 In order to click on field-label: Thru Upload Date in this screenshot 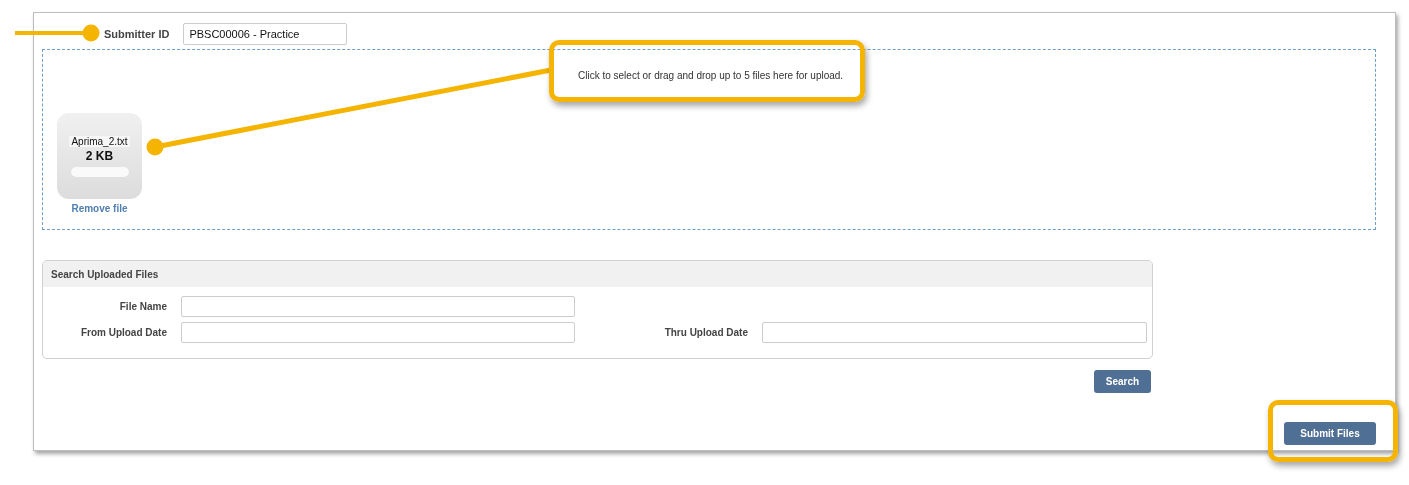, I will do `click(706, 332)`.